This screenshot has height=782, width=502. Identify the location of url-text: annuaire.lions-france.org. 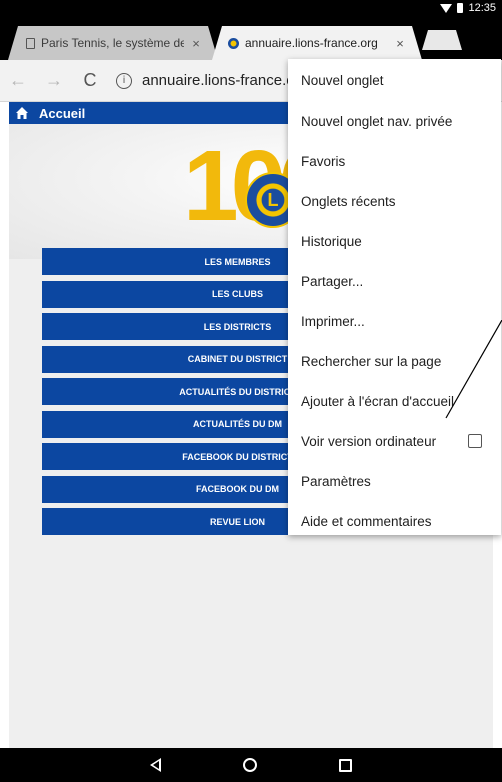
(225, 80).